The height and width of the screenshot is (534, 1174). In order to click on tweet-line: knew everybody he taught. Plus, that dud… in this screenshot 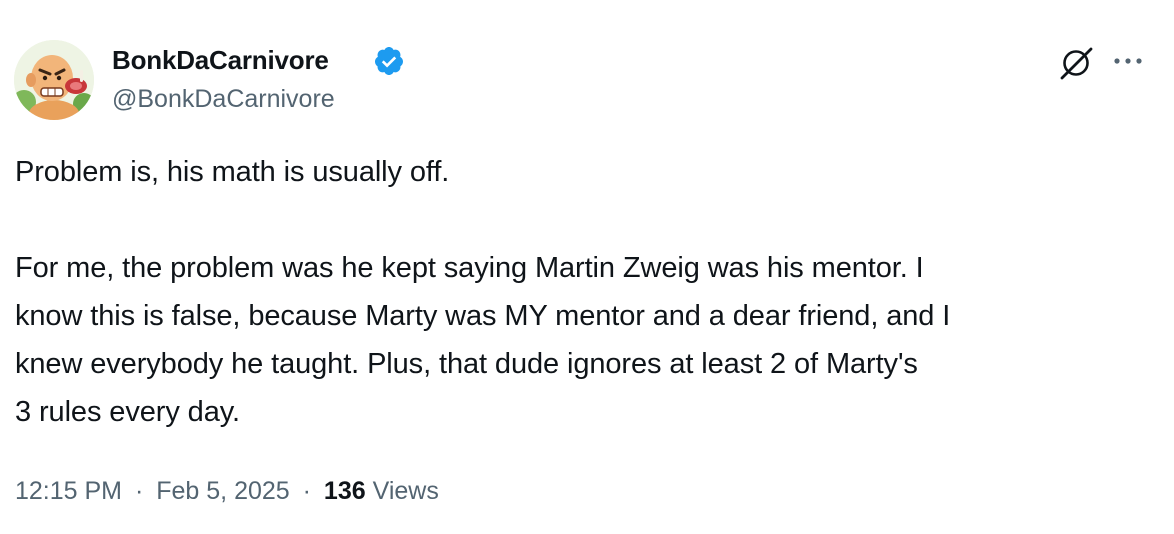, I will do `click(466, 364)`.